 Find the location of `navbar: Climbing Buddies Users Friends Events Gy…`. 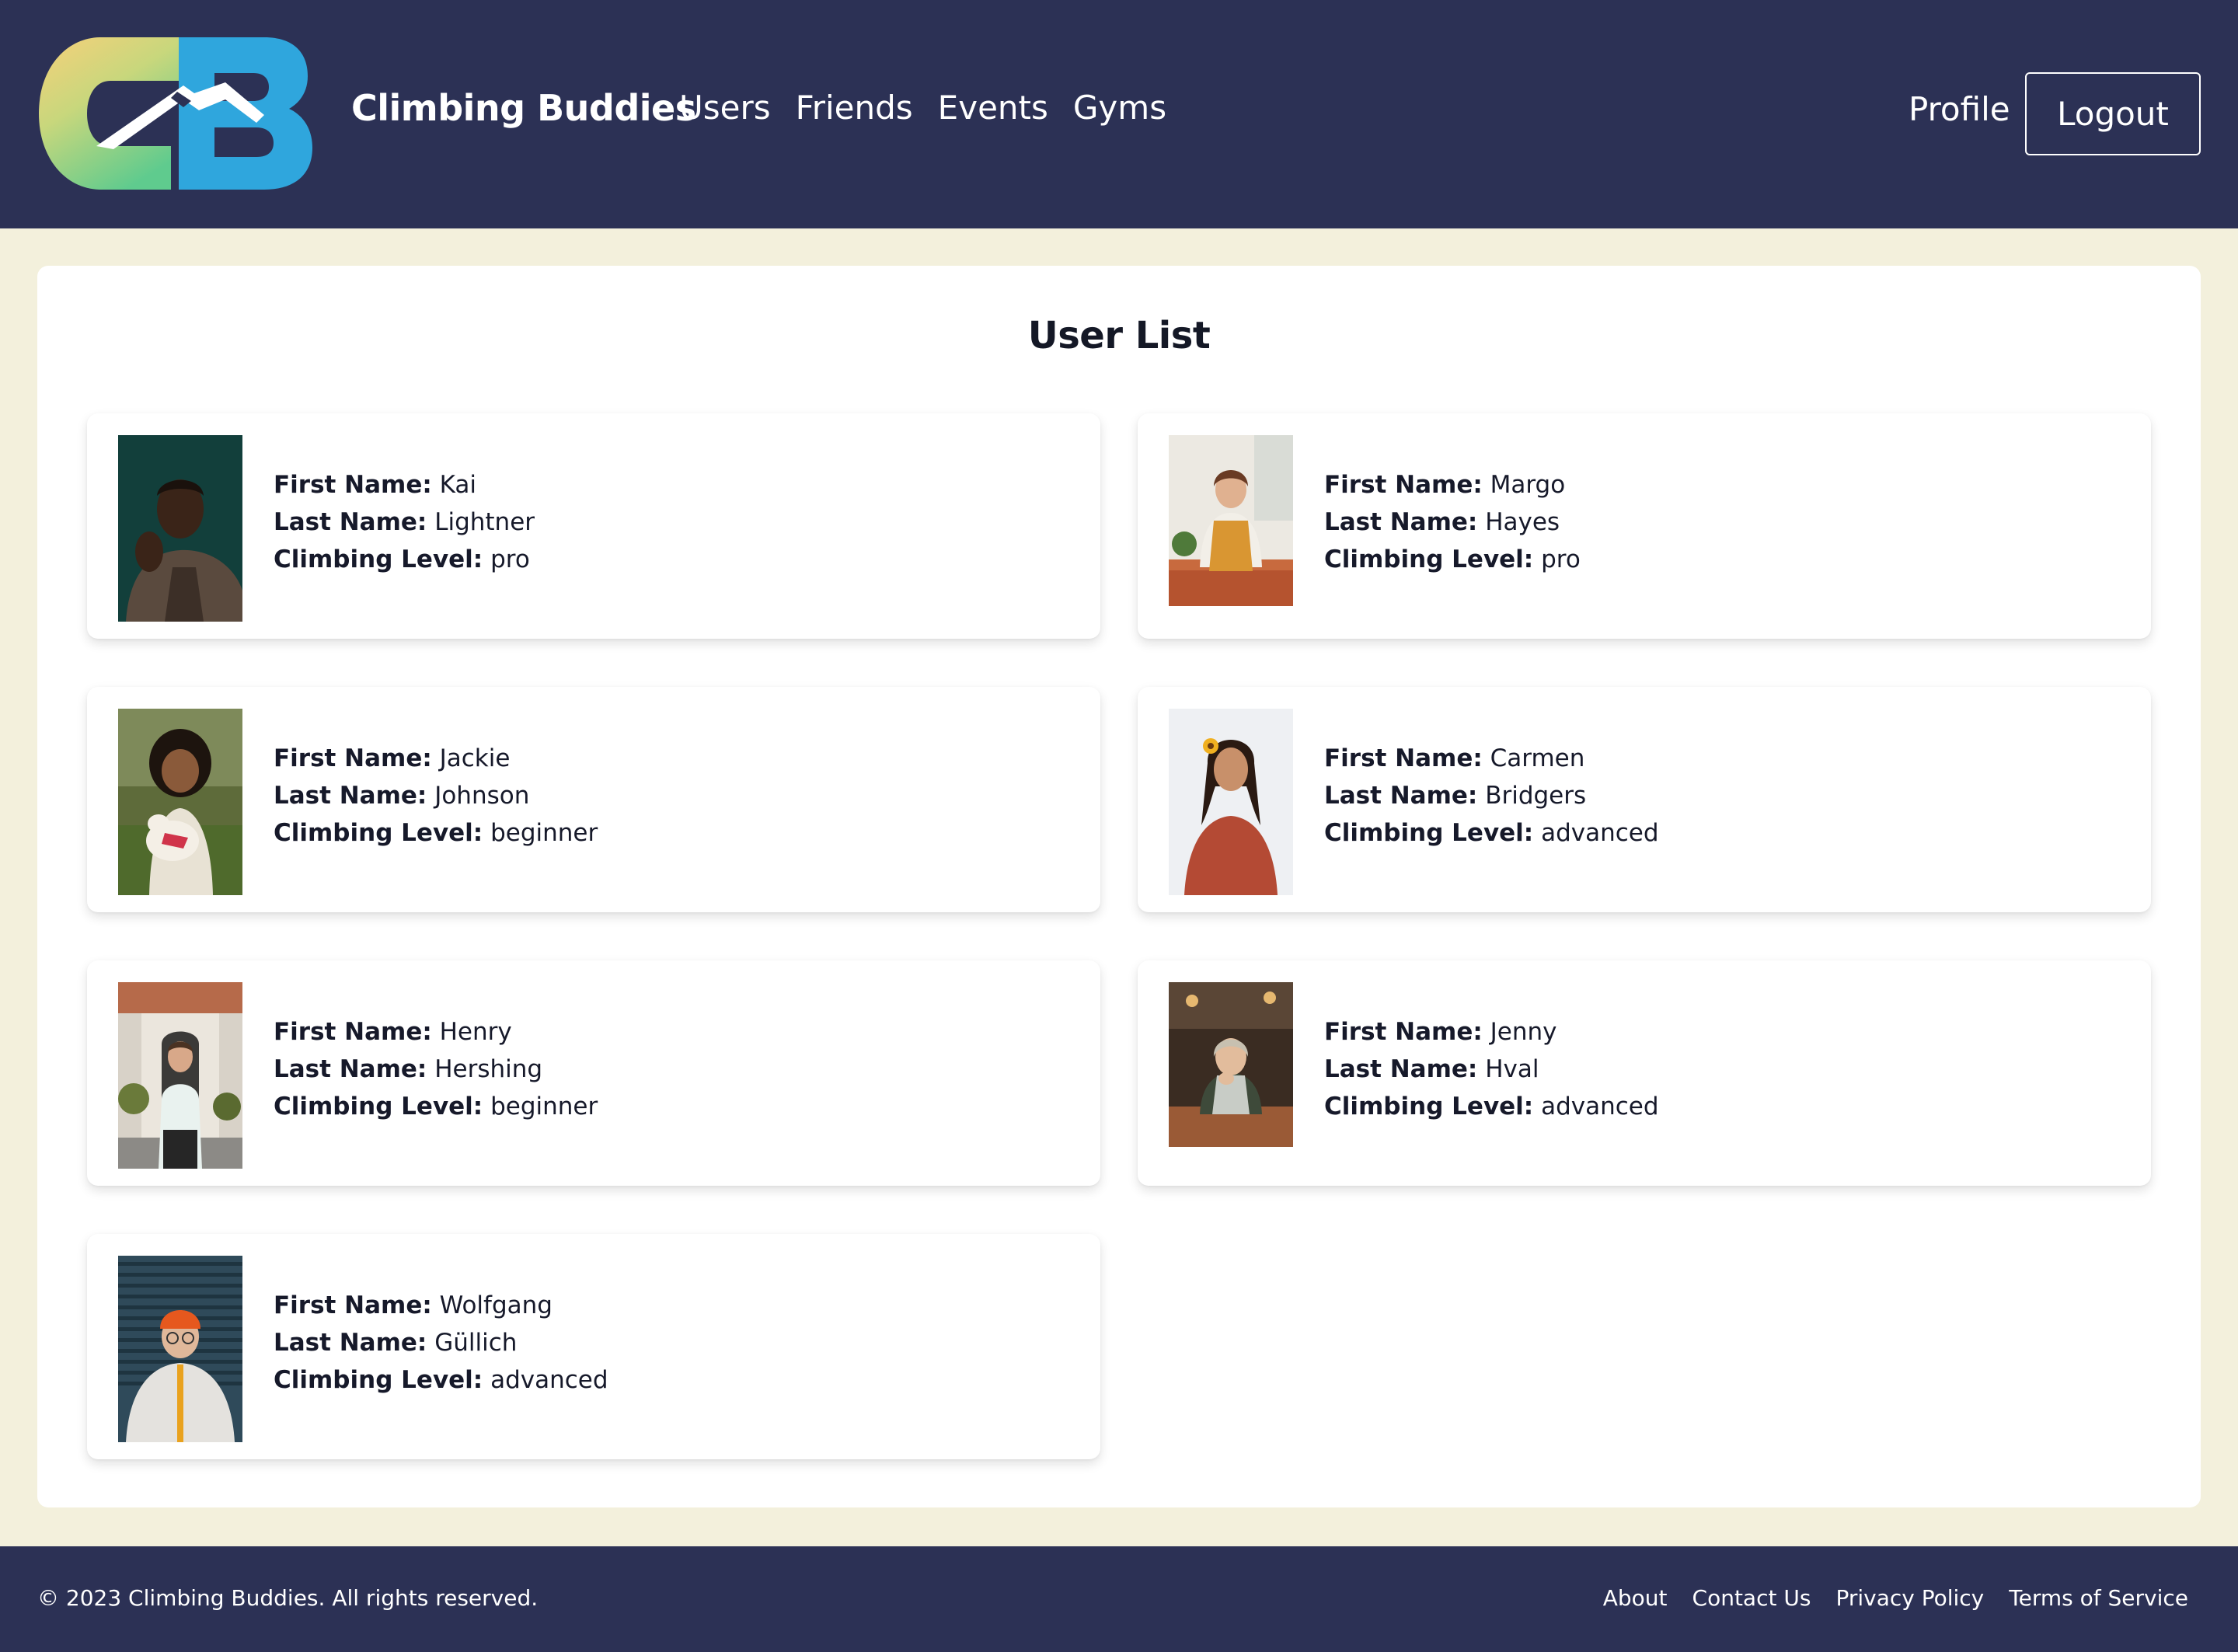

navbar: Climbing Buddies Users Friends Events Gy… is located at coordinates (1119, 114).